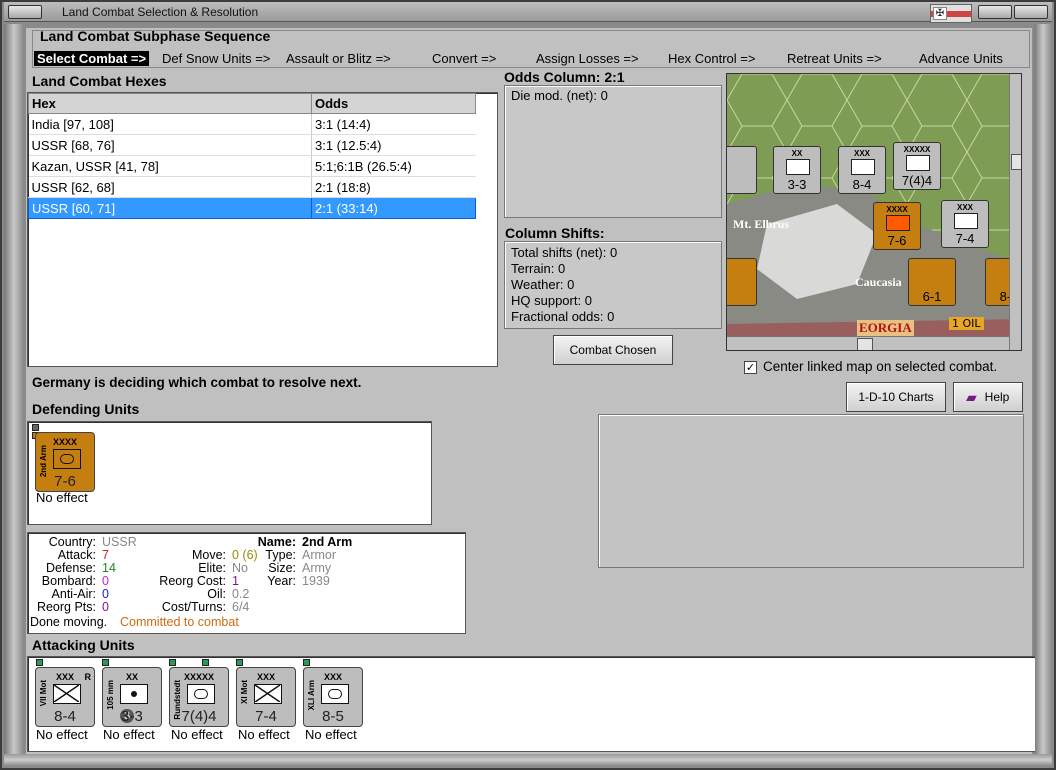  I want to click on odds-cell: 2:1 (18:8), so click(393, 187).